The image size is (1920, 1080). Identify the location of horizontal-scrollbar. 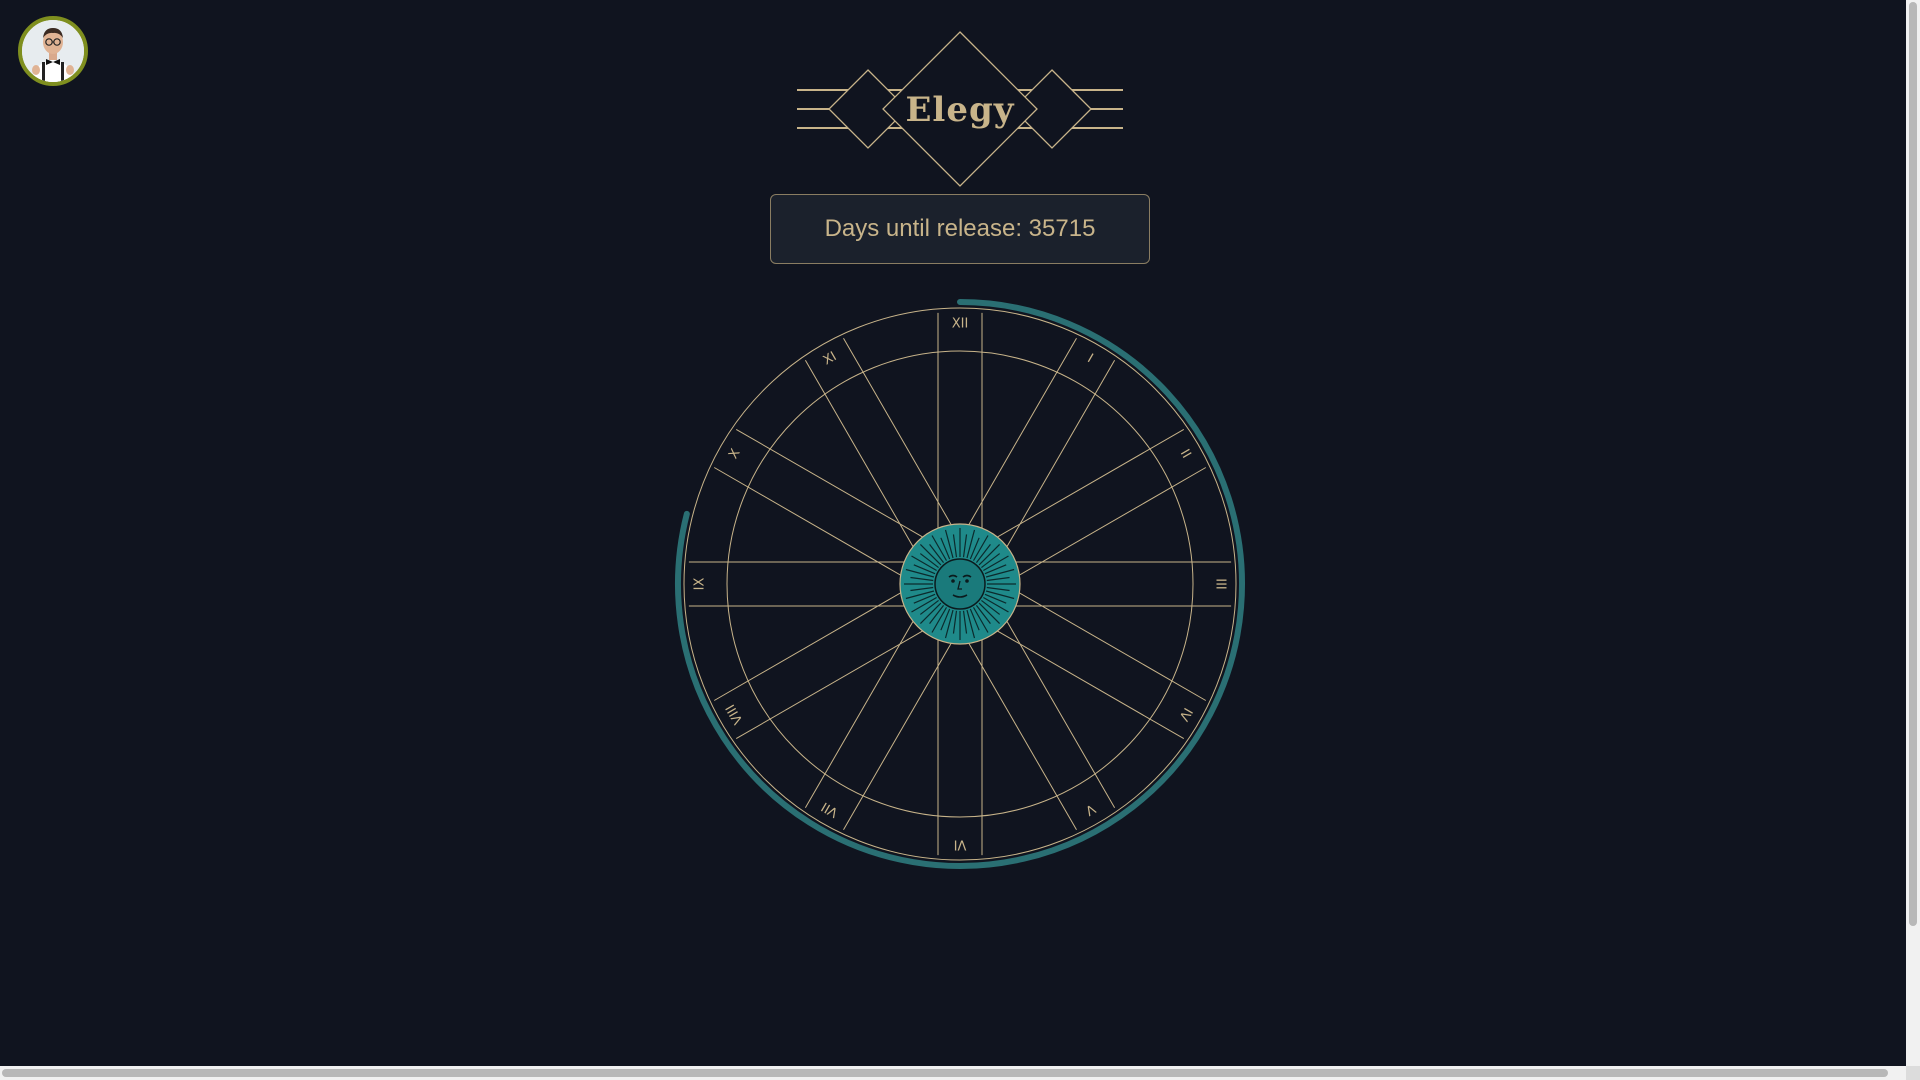
(953, 1073).